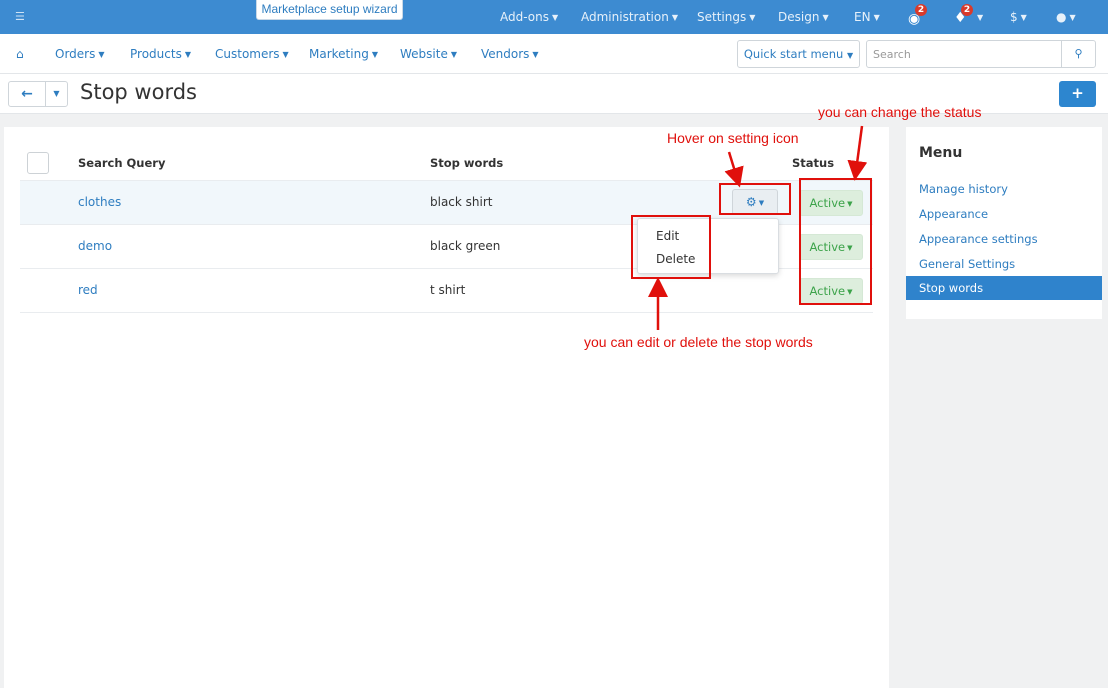 The image size is (1108, 688). I want to click on arrow-to-settings, so click(734, 169).